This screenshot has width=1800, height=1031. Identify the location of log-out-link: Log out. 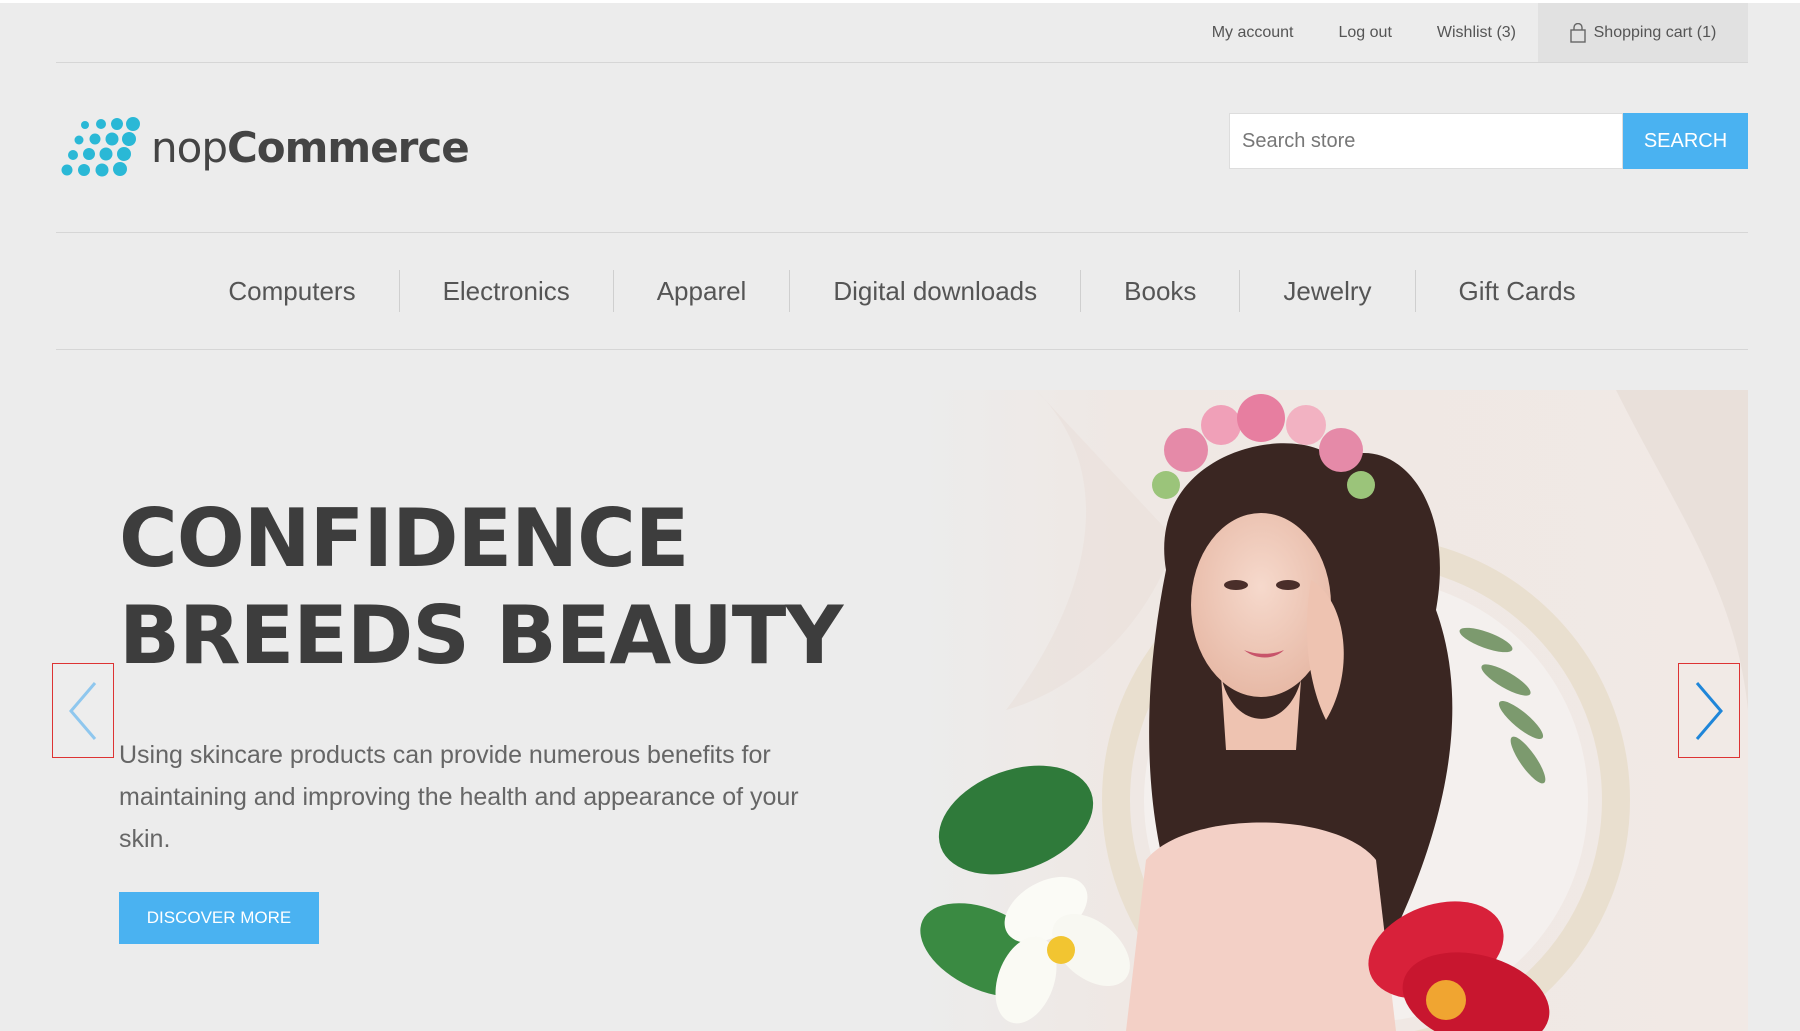
(1365, 33).